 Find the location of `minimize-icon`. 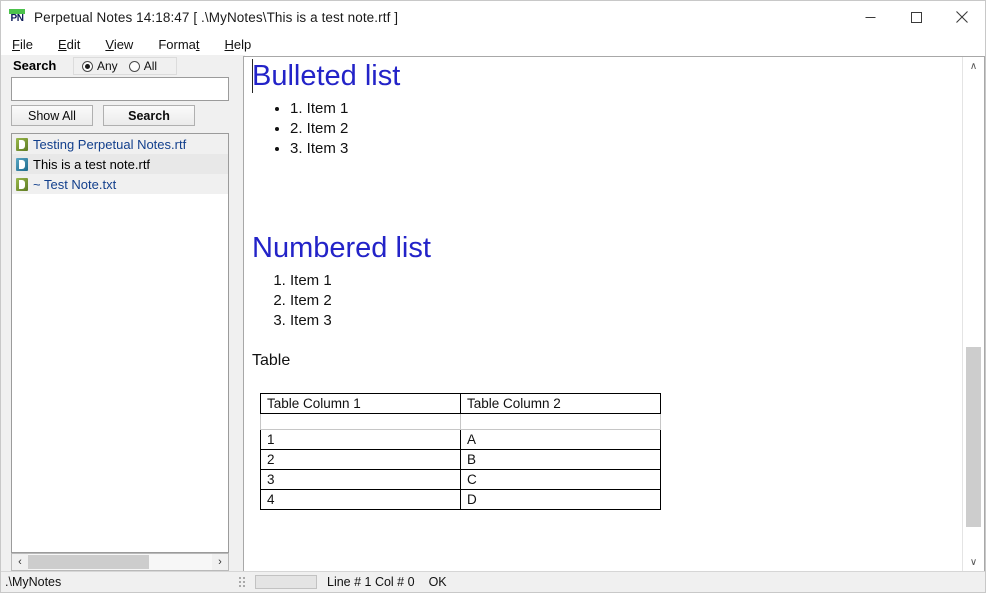

minimize-icon is located at coordinates (870, 17).